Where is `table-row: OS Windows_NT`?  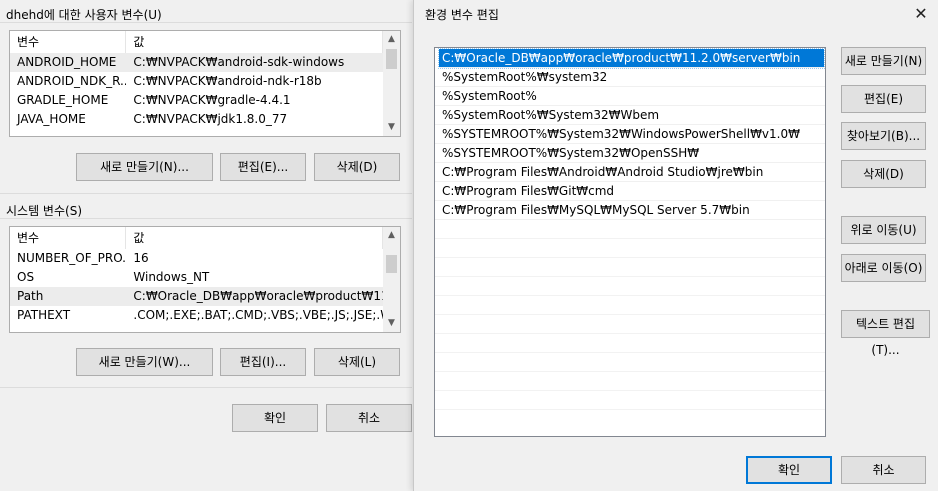
table-row: OS Windows_NT is located at coordinates (196, 277).